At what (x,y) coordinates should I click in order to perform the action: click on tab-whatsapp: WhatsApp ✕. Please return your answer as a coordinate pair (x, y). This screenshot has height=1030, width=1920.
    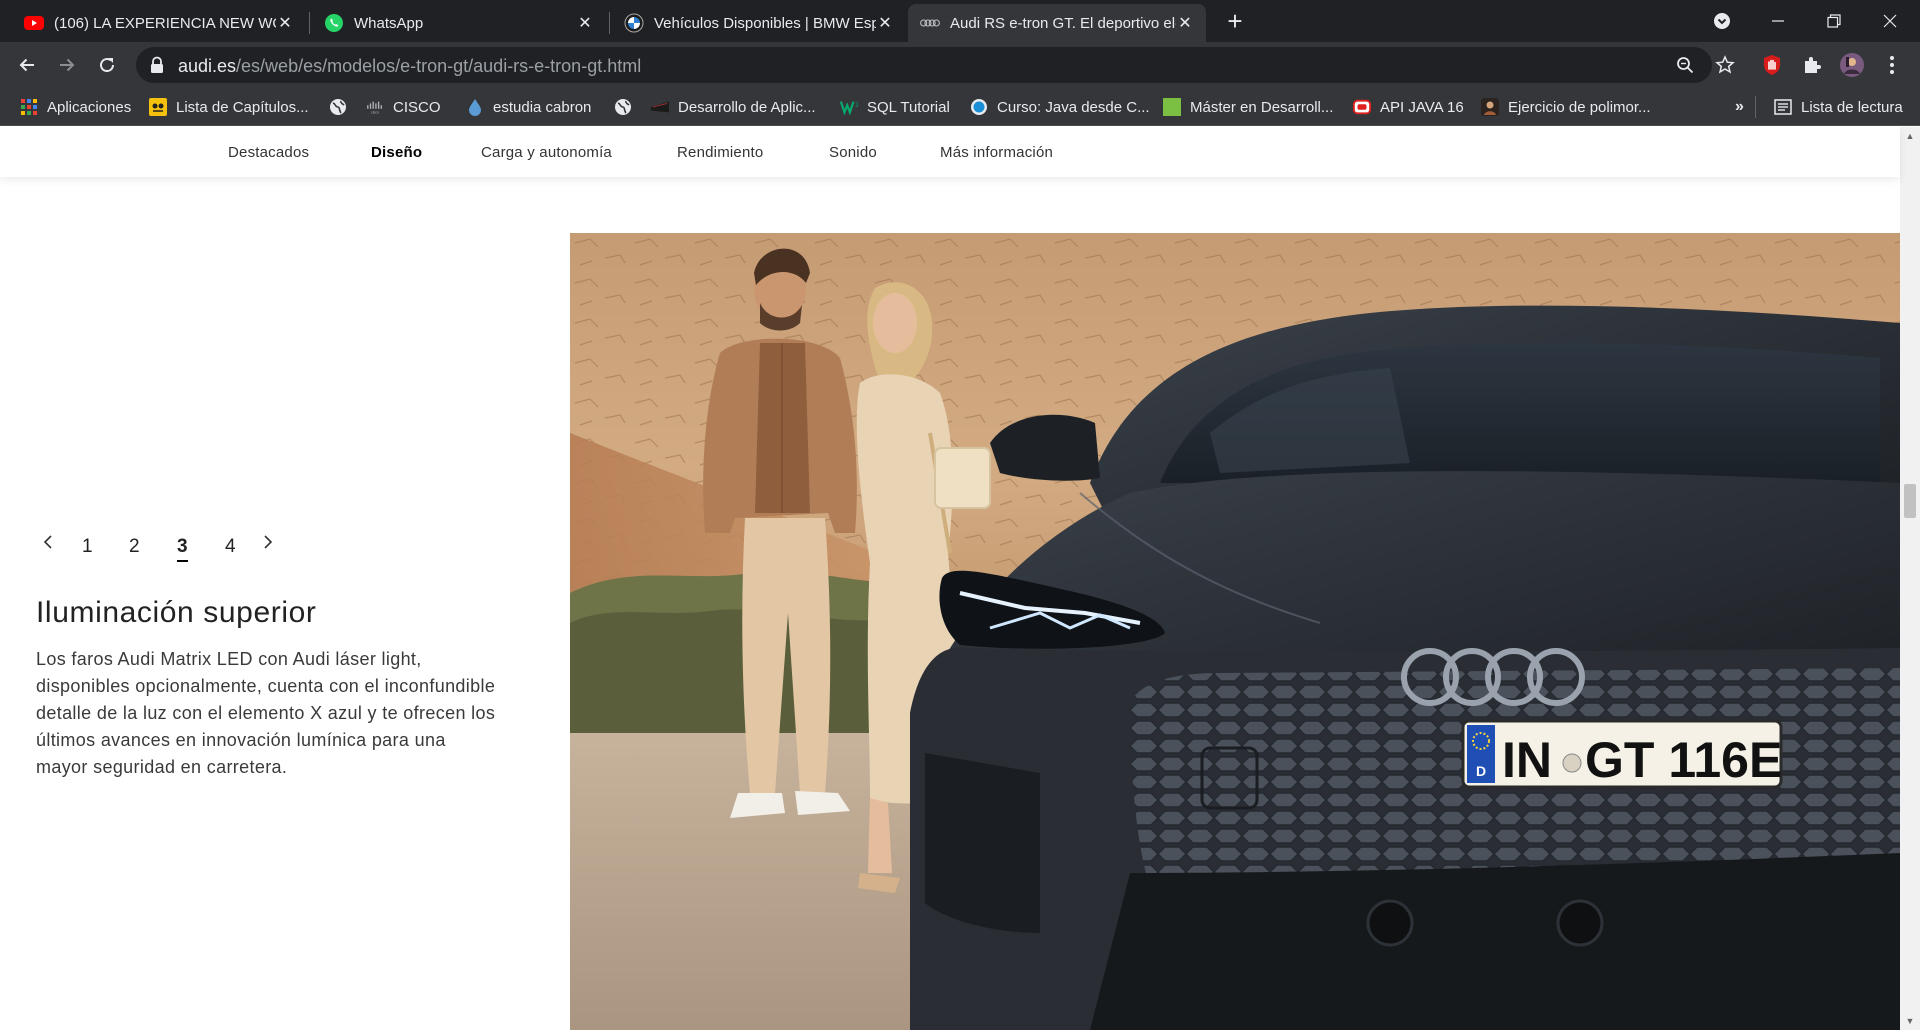
    Looking at the image, I should click on (459, 23).